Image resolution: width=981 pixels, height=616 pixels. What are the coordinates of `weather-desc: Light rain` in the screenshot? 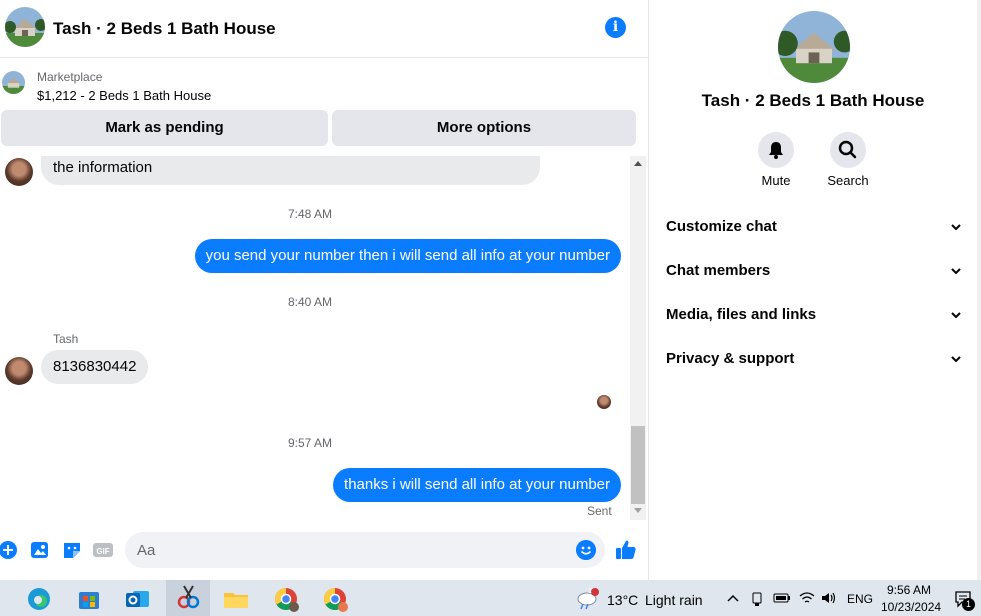 It's located at (674, 600).